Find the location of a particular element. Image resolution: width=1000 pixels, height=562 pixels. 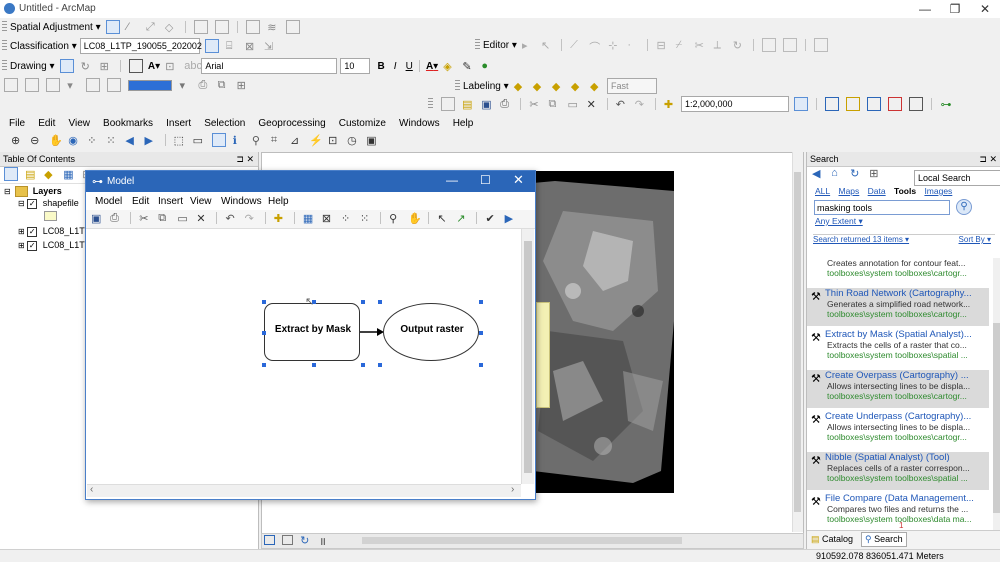

search-pin-close: ⊐ ✕ is located at coordinates (988, 159).